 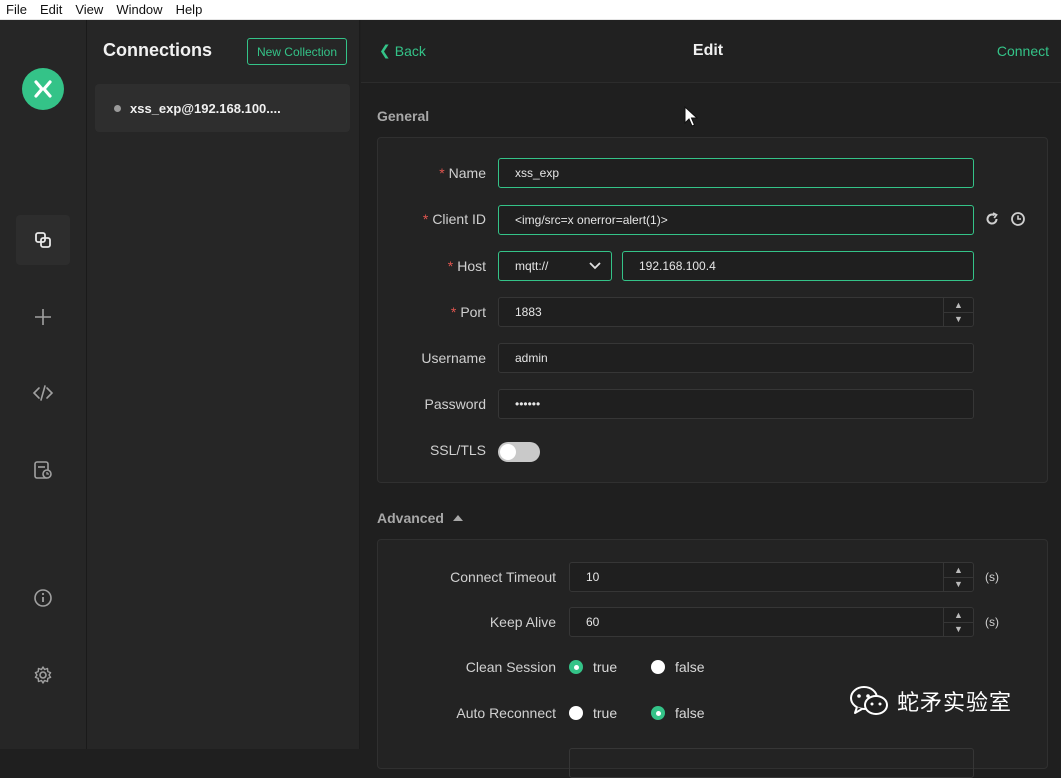 I want to click on connections-icon, so click(x=43, y=240).